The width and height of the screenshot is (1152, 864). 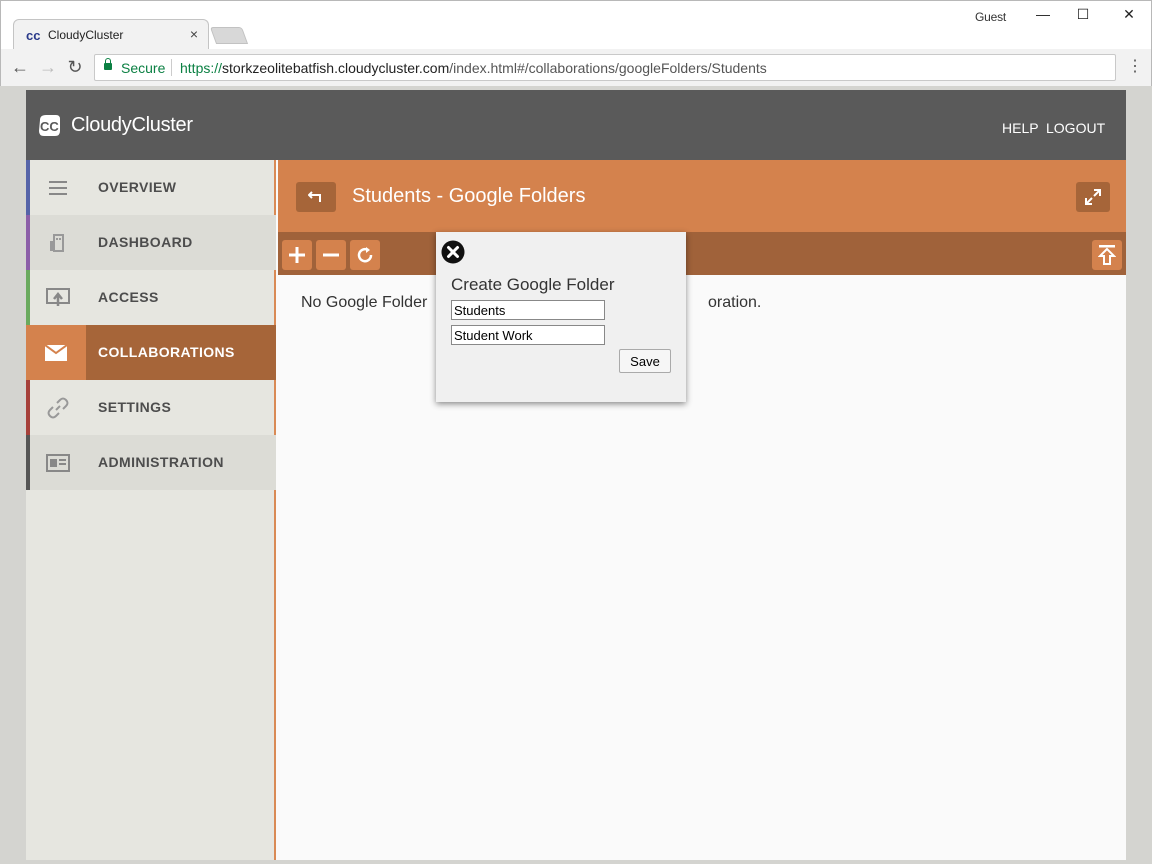 I want to click on return-arrow-icon, so click(x=314, y=196).